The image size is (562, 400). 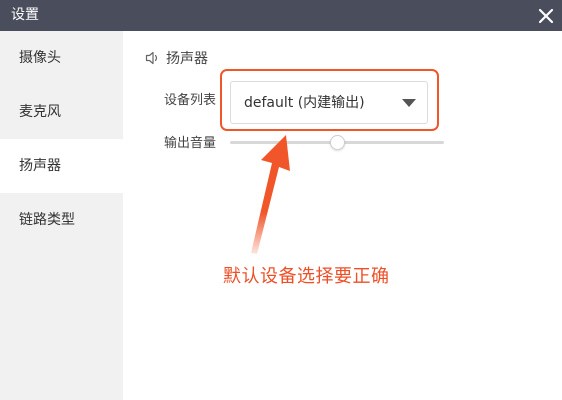 I want to click on section-header: 扬声器, so click(x=176, y=58).